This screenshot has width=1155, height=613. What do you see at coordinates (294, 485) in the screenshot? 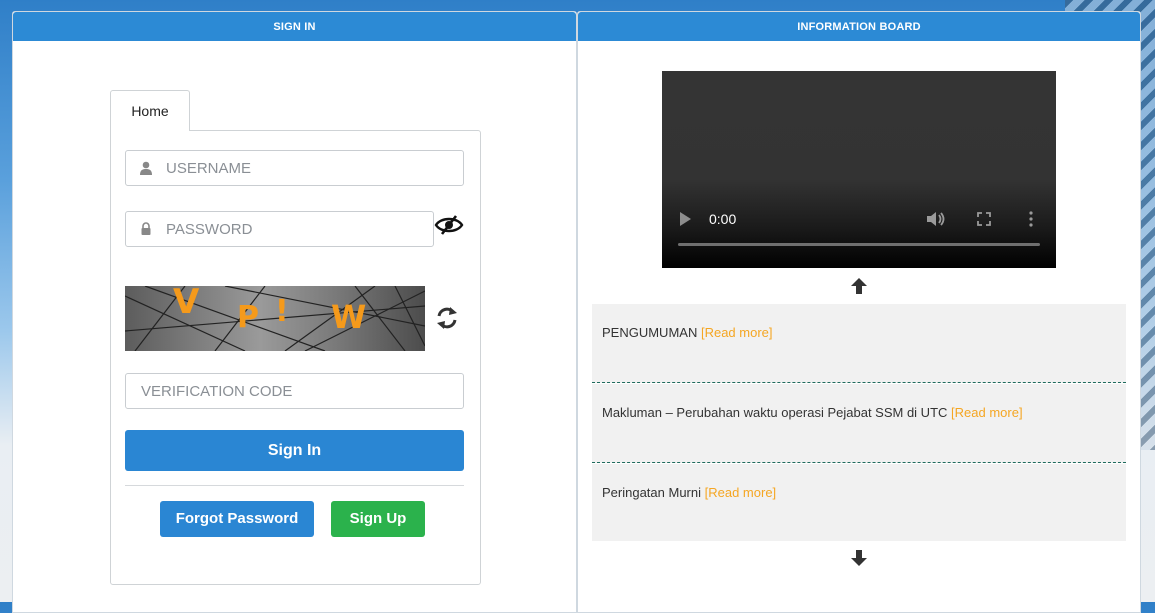
I see `form-divider` at bounding box center [294, 485].